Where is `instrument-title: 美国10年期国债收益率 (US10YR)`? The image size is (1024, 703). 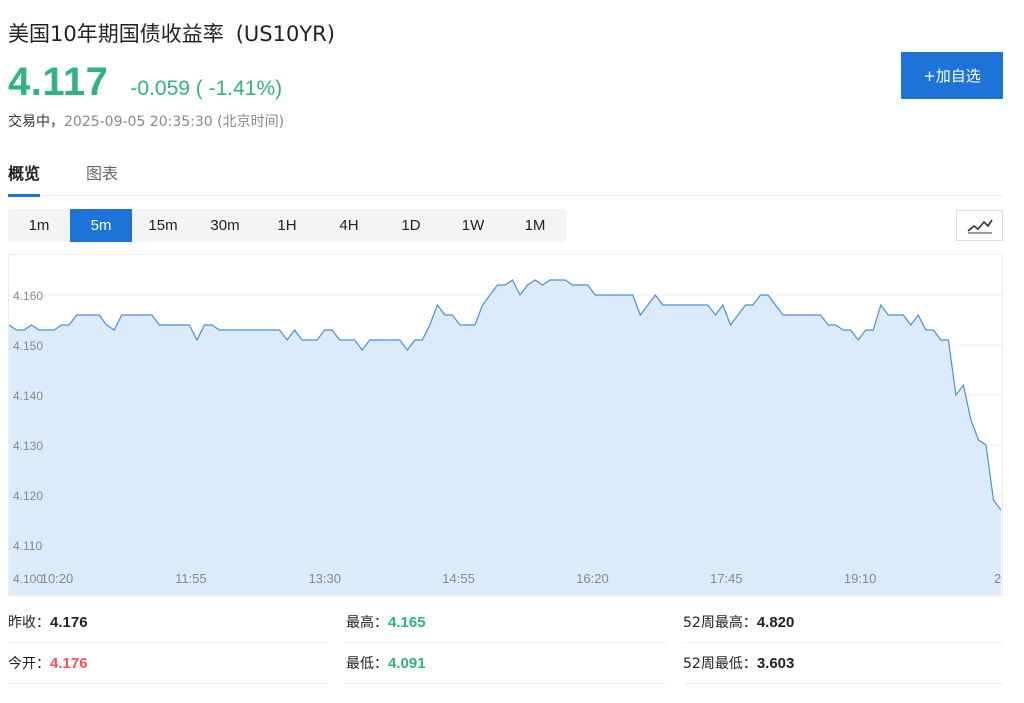
instrument-title: 美国10年期国债收益率 (US10YR) is located at coordinates (171, 33).